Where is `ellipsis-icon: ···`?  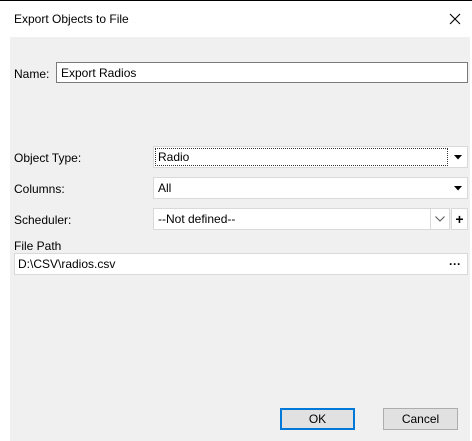
ellipsis-icon: ··· is located at coordinates (455, 264).